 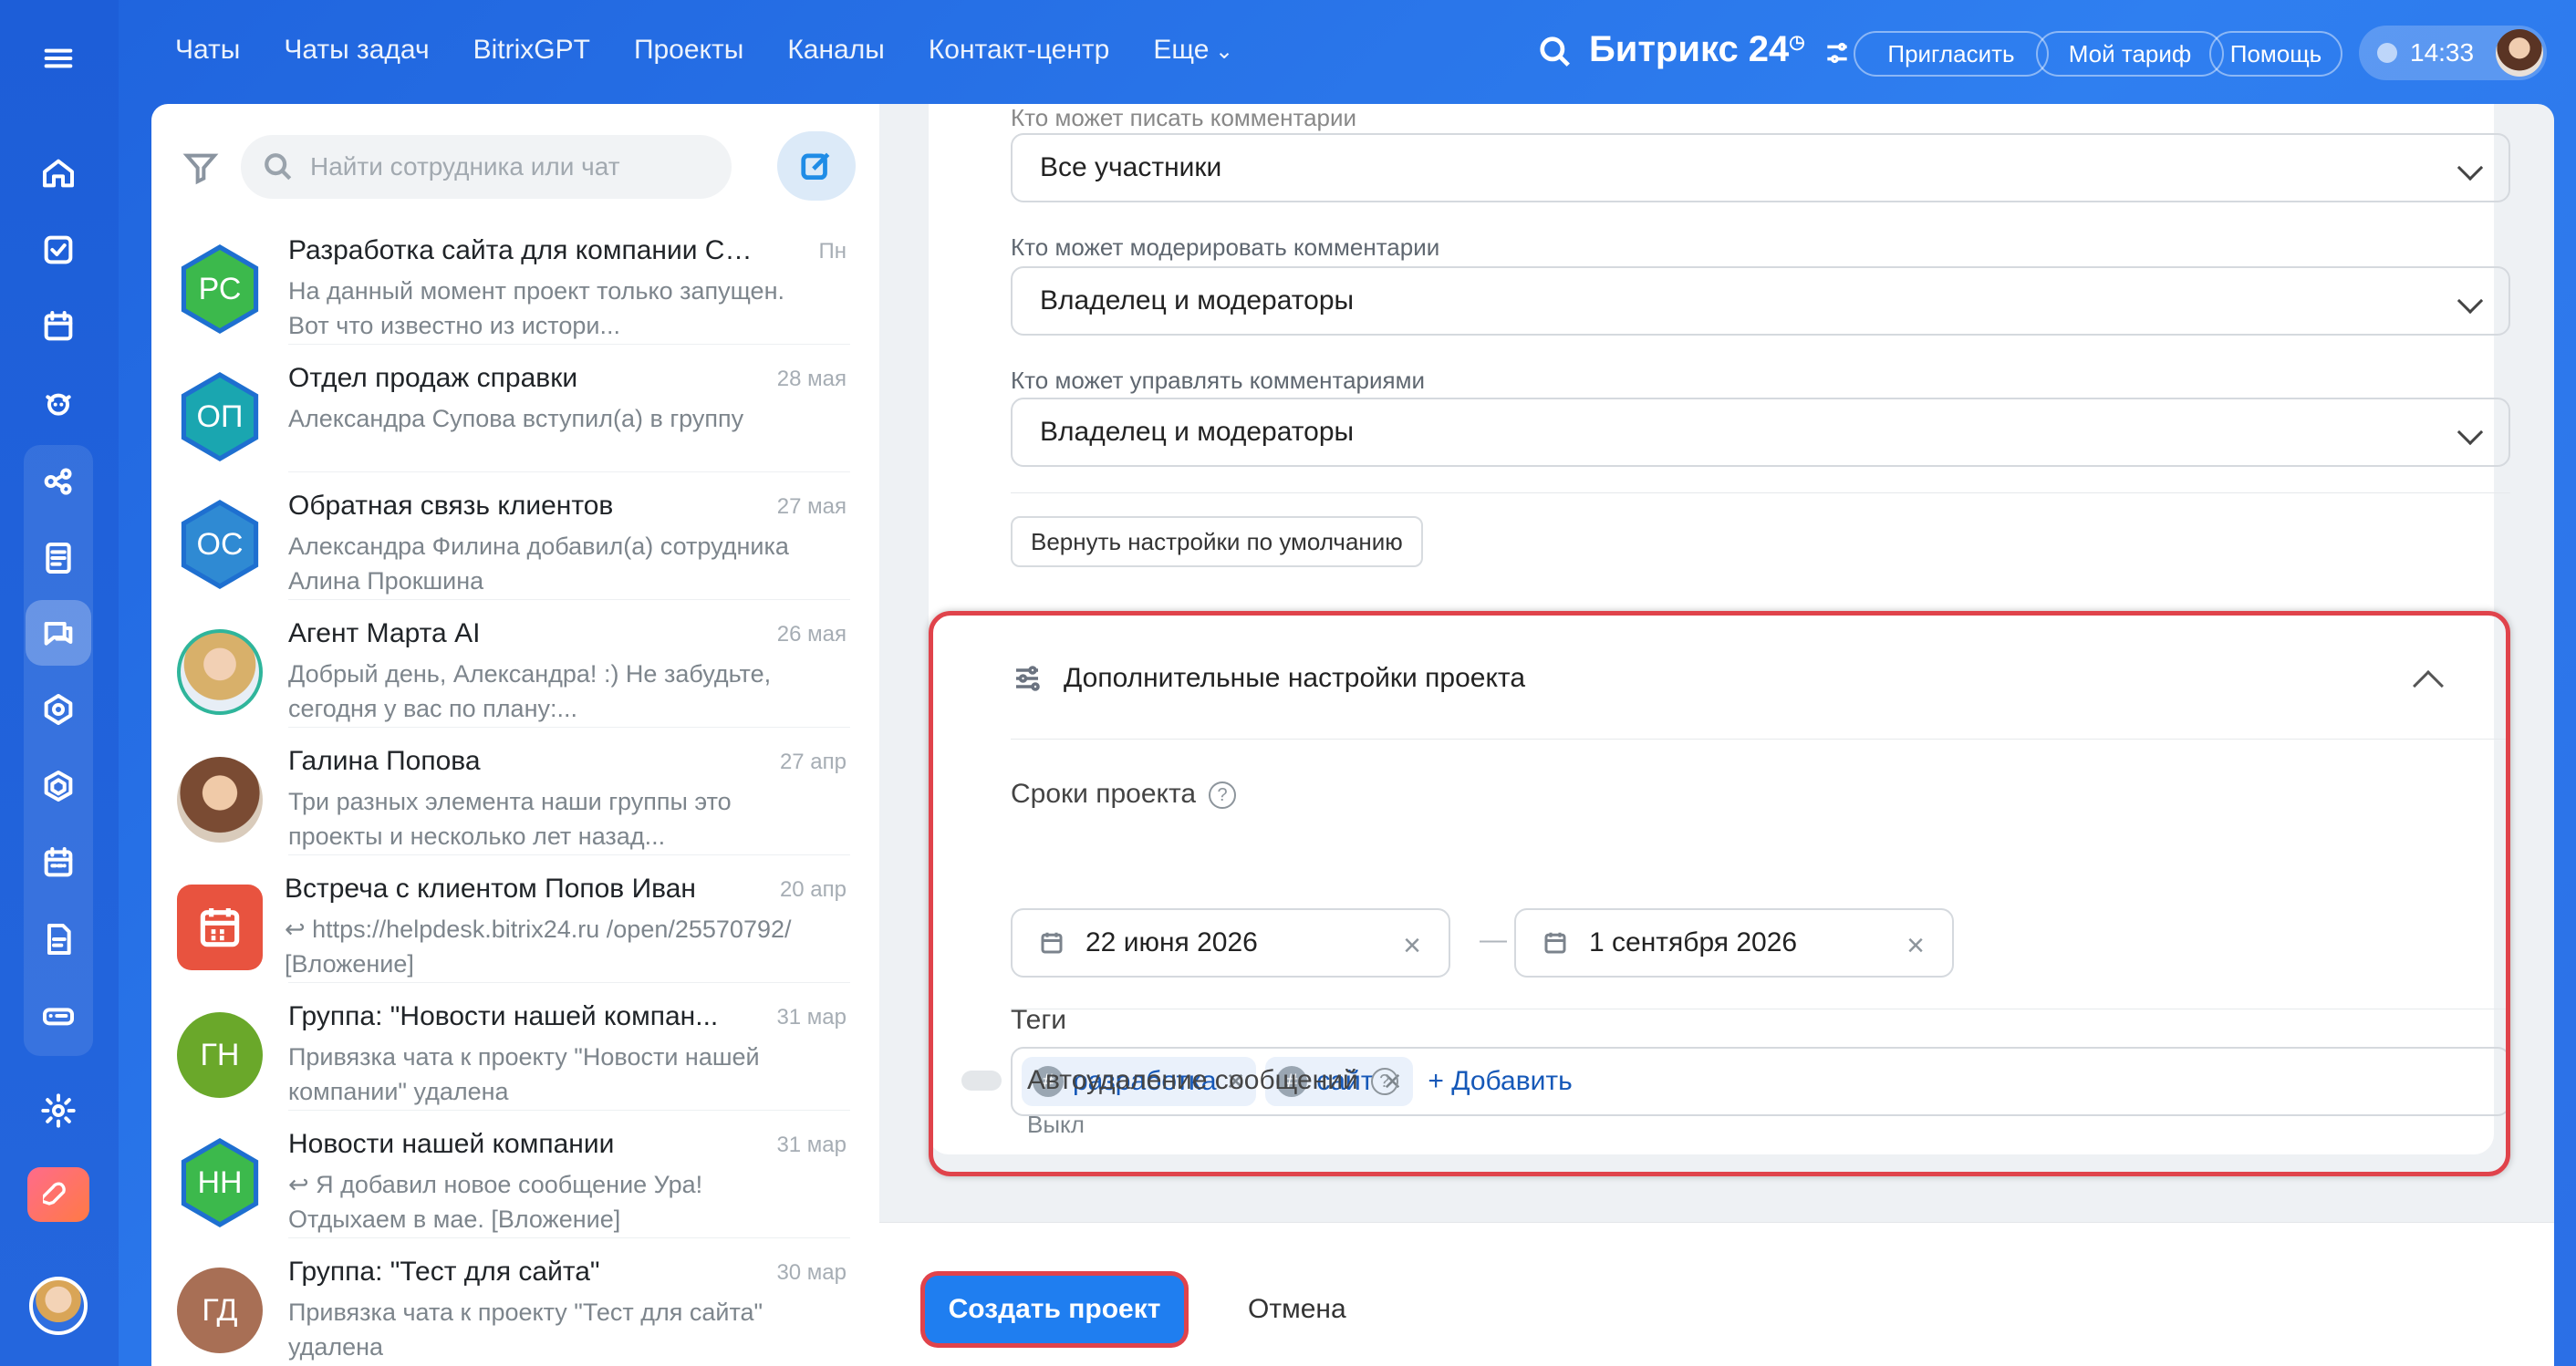 I want to click on nav-projects: Проекты, so click(x=688, y=50).